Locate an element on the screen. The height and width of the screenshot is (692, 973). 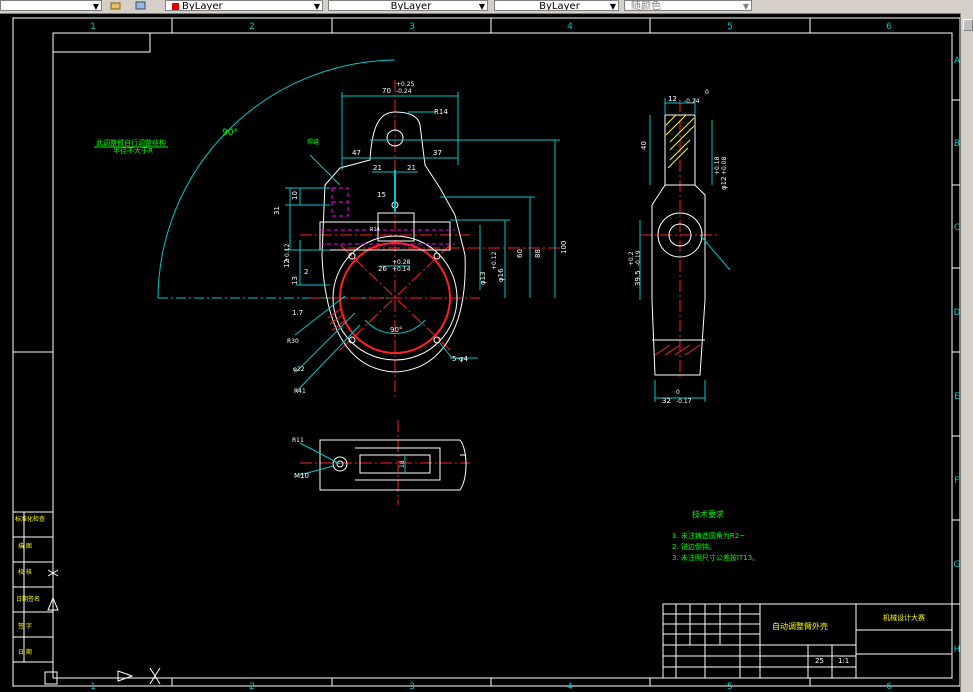
zone-col-1-bottom: 1 is located at coordinates (93, 687).